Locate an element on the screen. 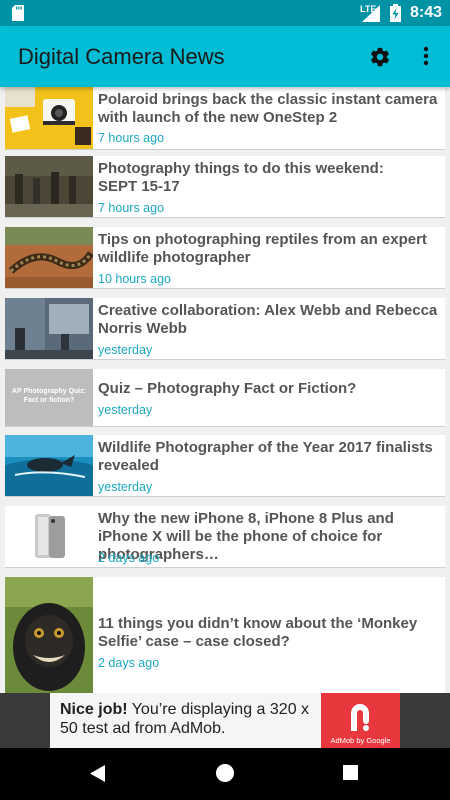 This screenshot has width=450, height=800. news-time: 10 hours ago is located at coordinates (134, 279).